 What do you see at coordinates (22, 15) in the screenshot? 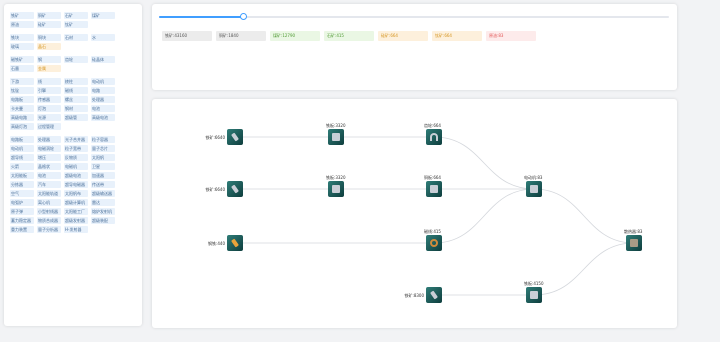
I see `item-chip: 铁矿` at bounding box center [22, 15].